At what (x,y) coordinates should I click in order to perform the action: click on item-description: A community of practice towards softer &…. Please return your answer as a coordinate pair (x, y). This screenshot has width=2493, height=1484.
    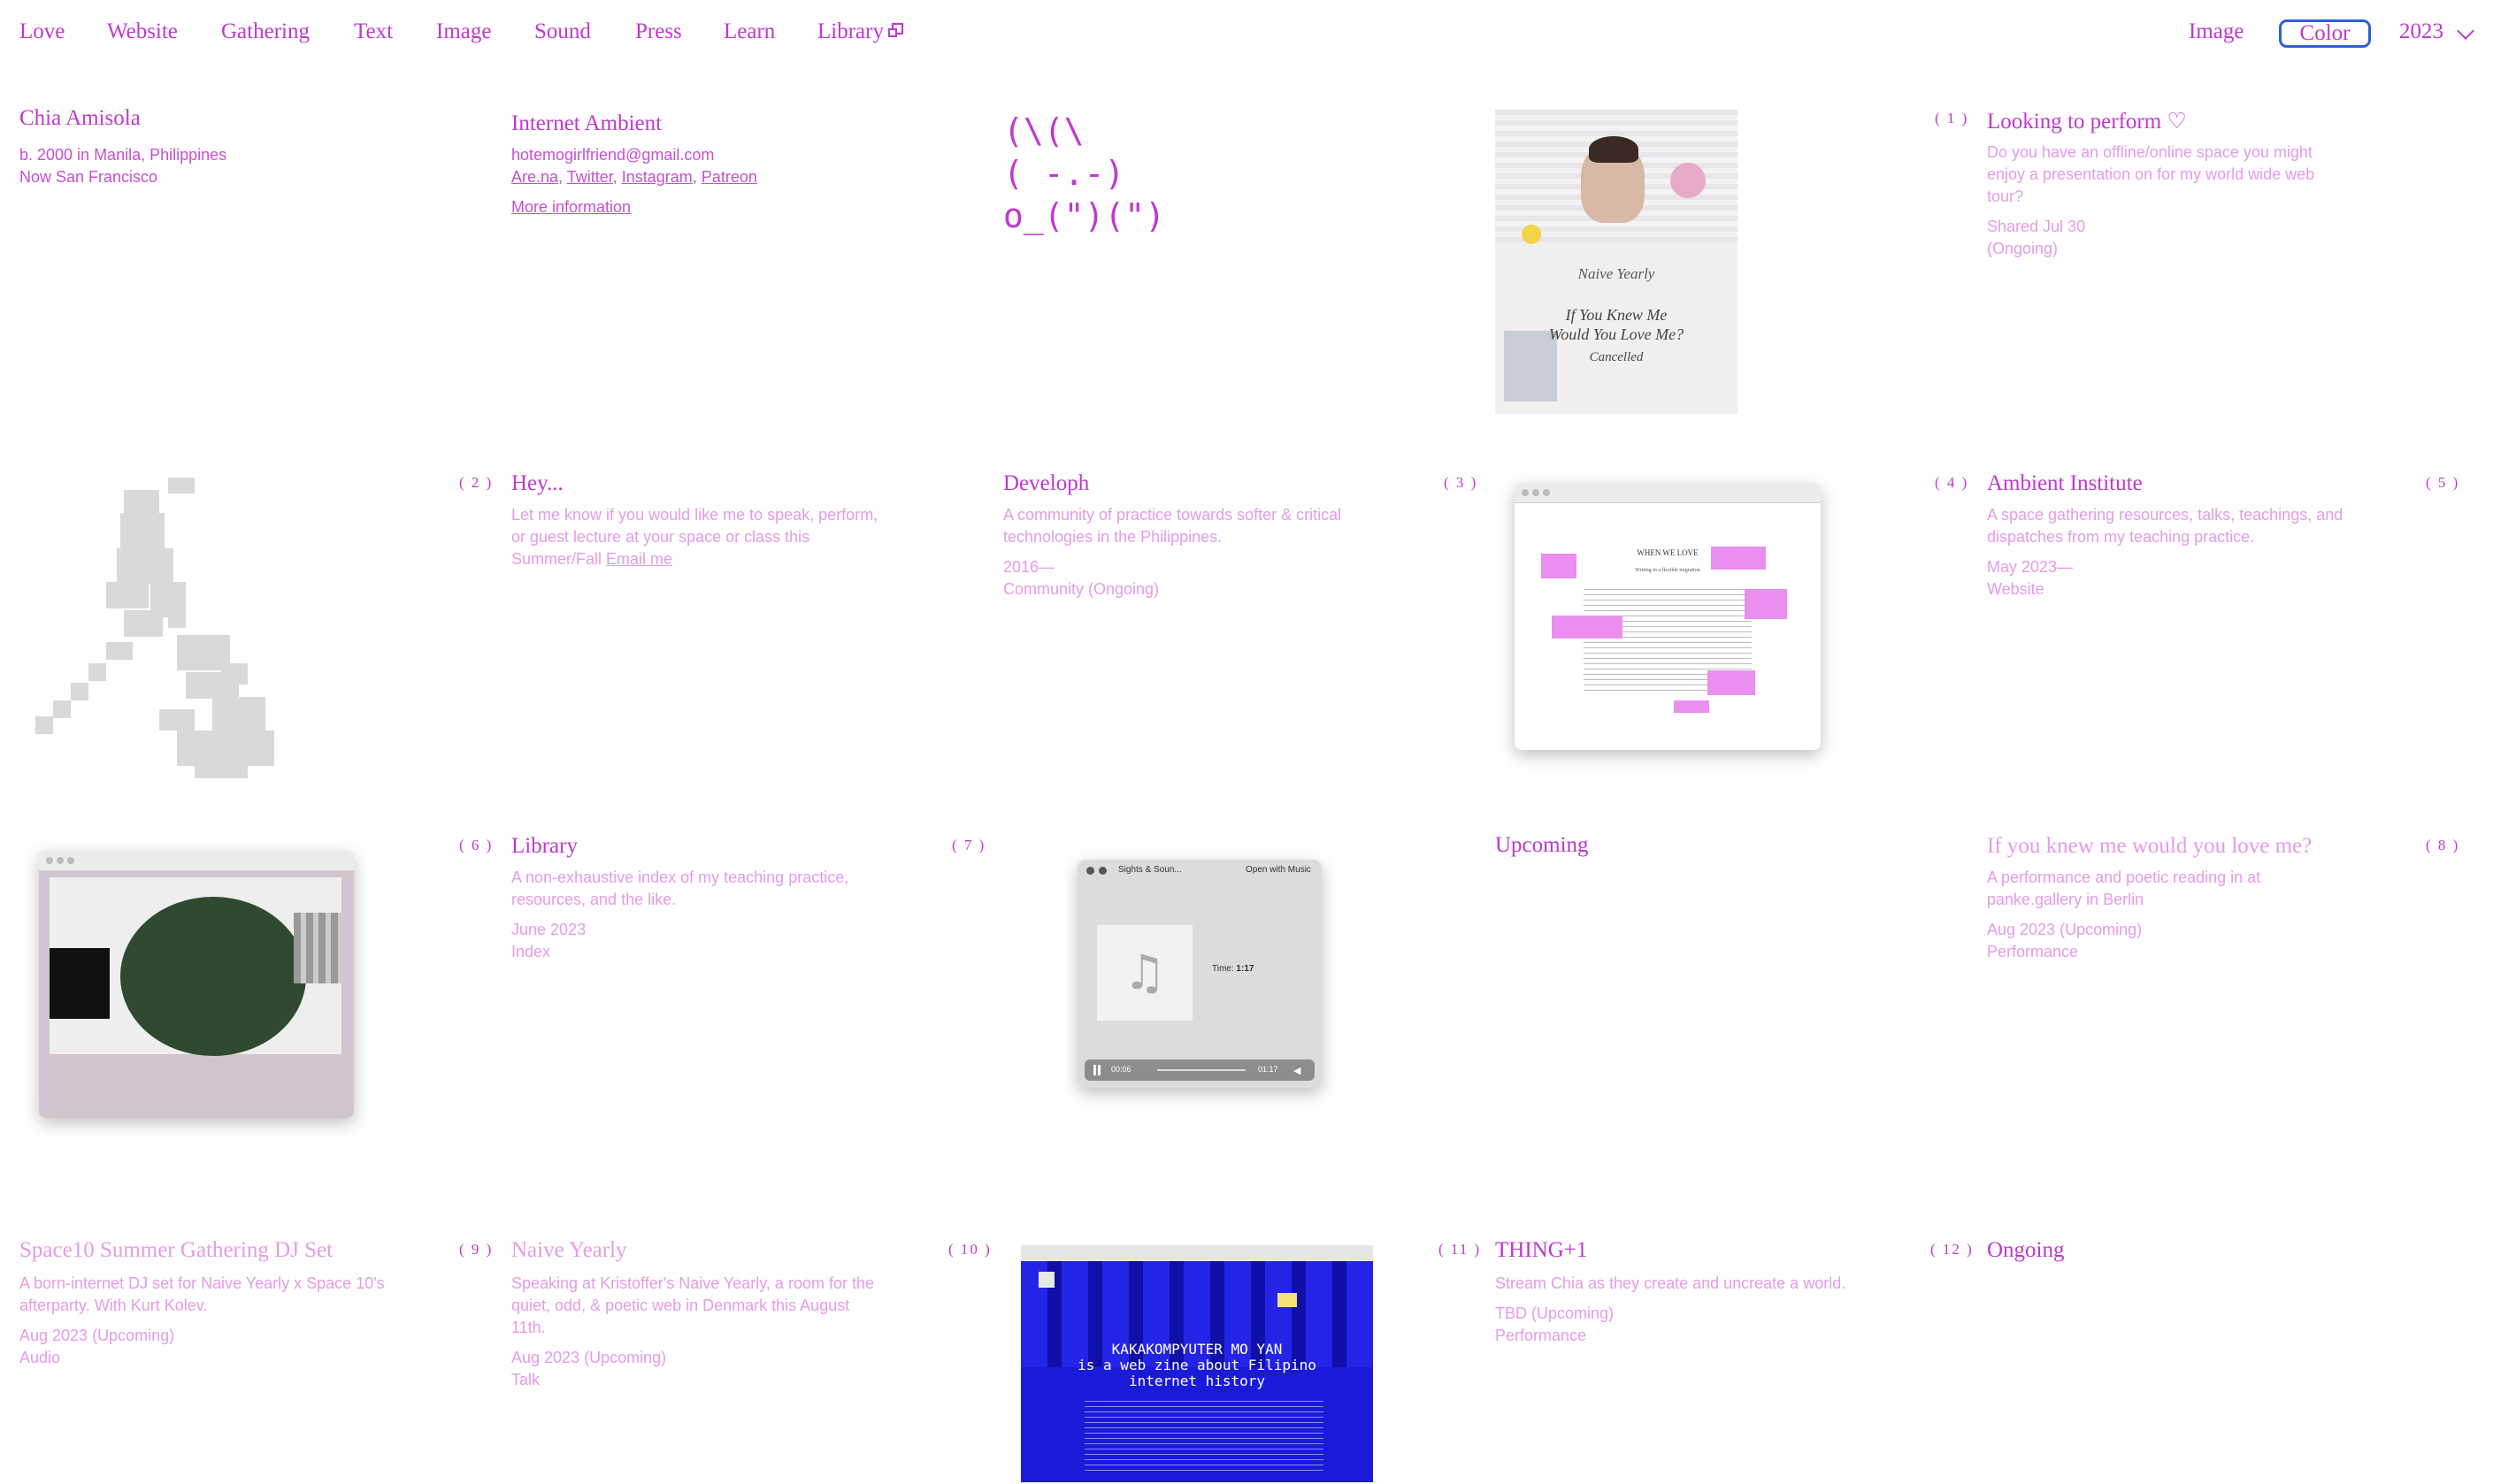
    Looking at the image, I should click on (1172, 526).